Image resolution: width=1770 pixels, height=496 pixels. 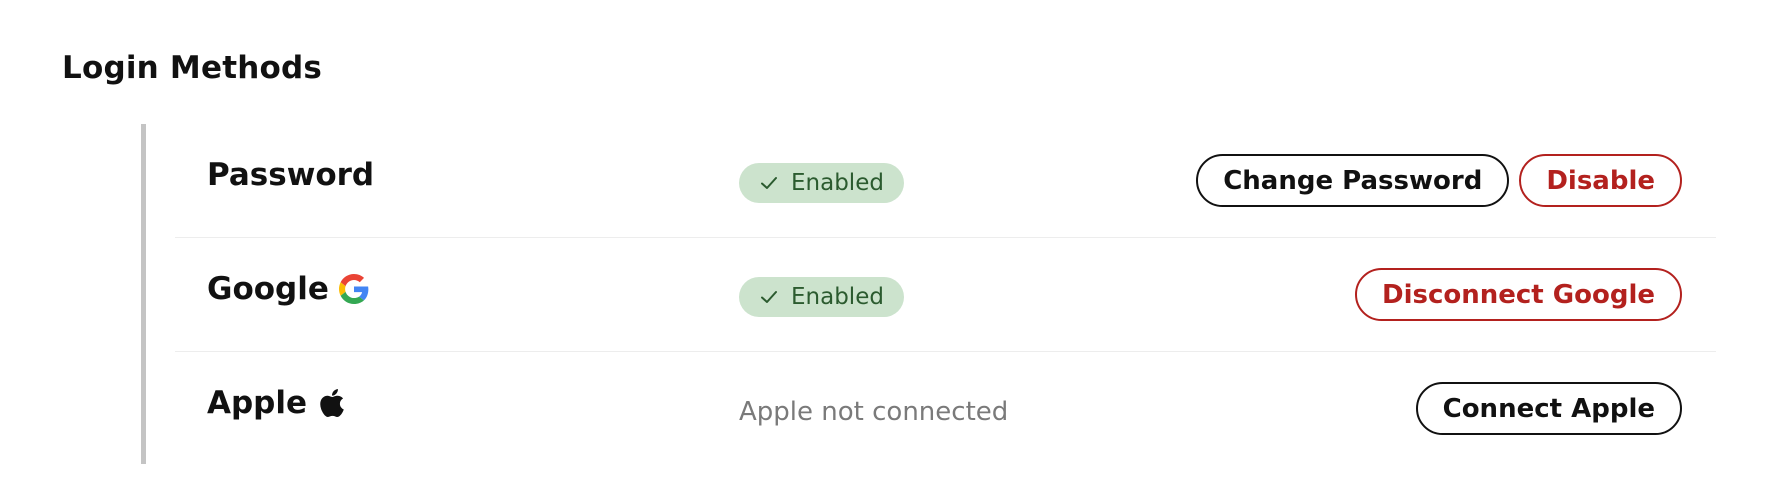 I want to click on method-name-apple: Apple, so click(x=277, y=403).